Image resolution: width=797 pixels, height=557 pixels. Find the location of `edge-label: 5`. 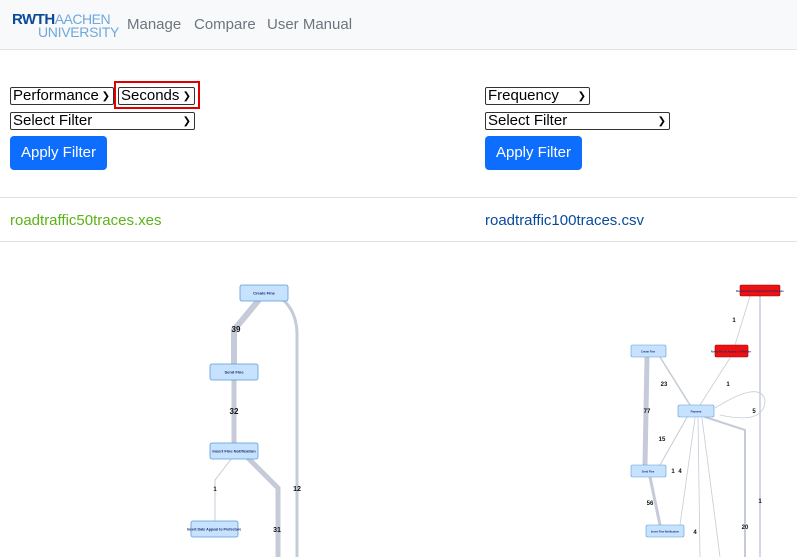

edge-label: 5 is located at coordinates (754, 412).